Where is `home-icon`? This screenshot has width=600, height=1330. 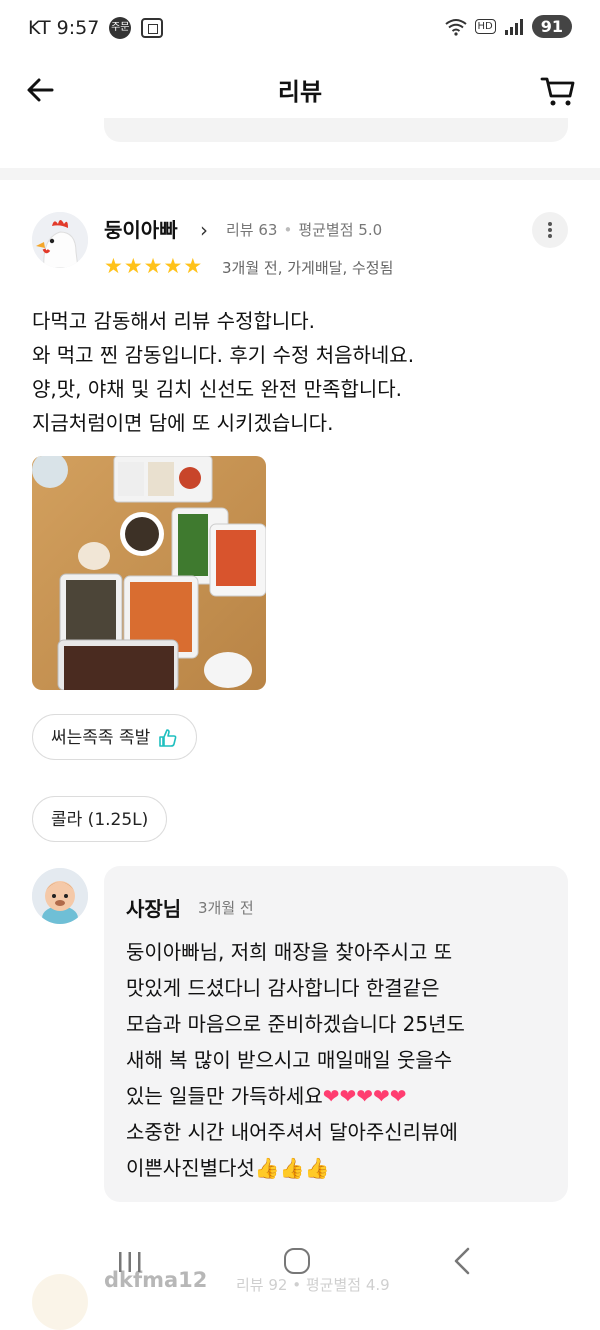
home-icon is located at coordinates (297, 1261).